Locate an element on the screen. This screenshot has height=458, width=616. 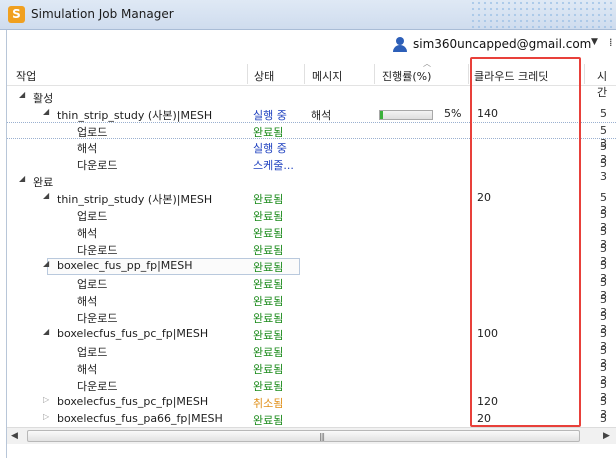
scrollbar-thumb: ||| is located at coordinates (303, 436).